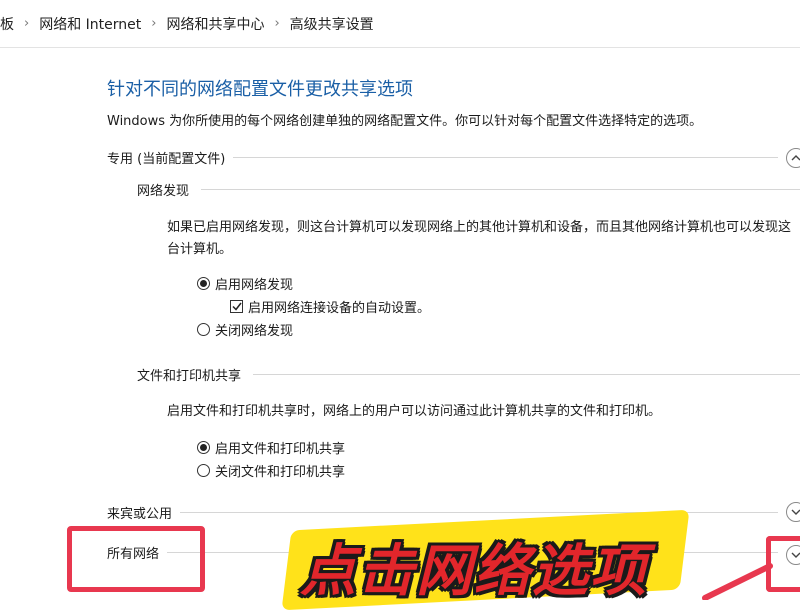 This screenshot has height=610, width=800. Describe the element at coordinates (140, 514) in the screenshot. I see `section-guest-public-label: 来宾或公用` at that location.